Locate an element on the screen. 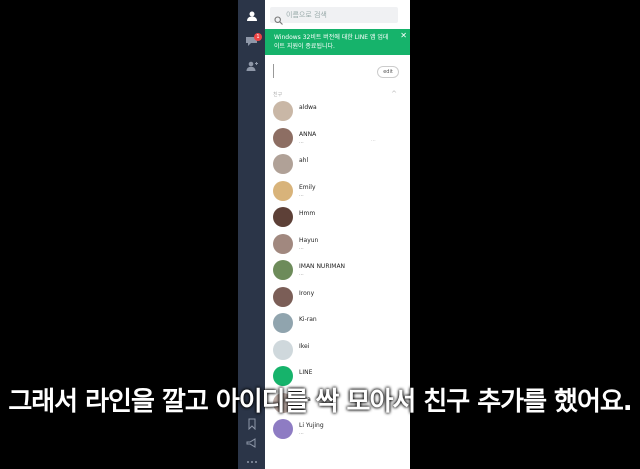 Image resolution: width=640 pixels, height=469 pixels. bookmark-icon is located at coordinates (251, 423).